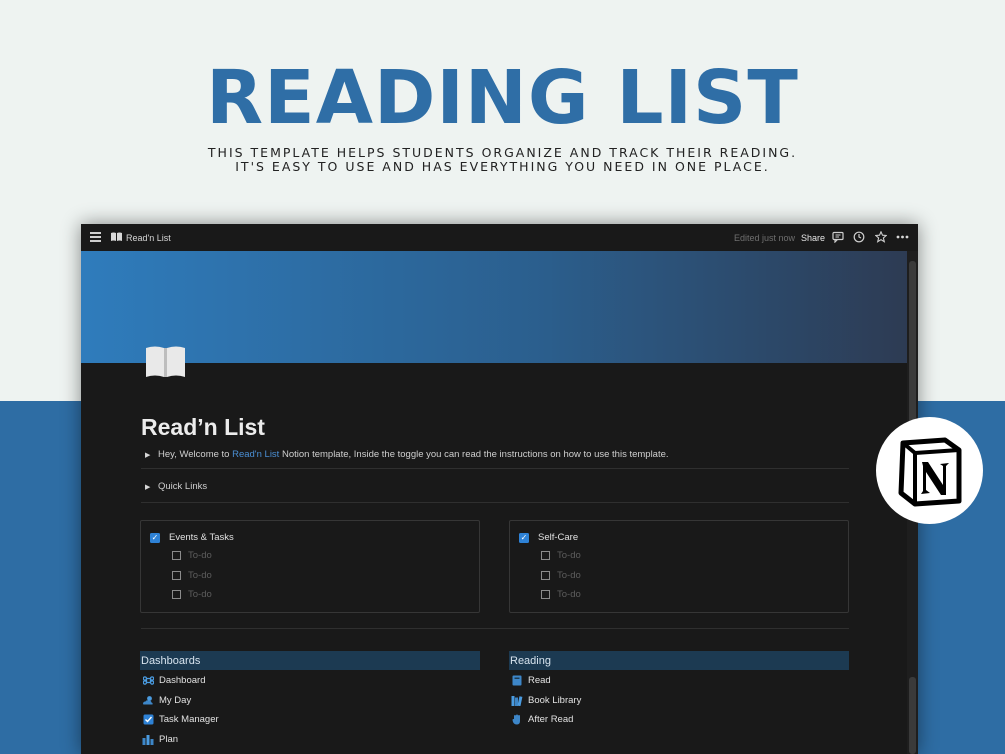  What do you see at coordinates (203, 427) in the screenshot?
I see `page-title: Read’n List` at bounding box center [203, 427].